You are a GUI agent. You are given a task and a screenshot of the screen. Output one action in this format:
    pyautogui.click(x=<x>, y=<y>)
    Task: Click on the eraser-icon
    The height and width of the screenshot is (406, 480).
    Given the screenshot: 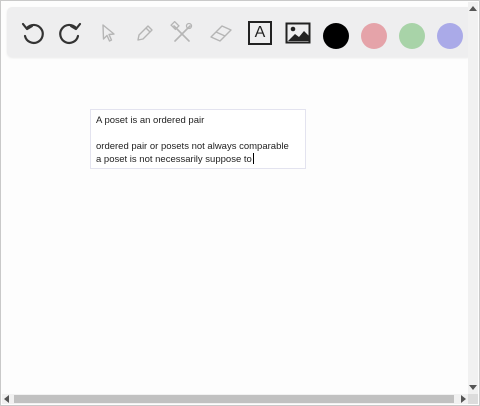 What is the action you would take?
    pyautogui.click(x=221, y=33)
    